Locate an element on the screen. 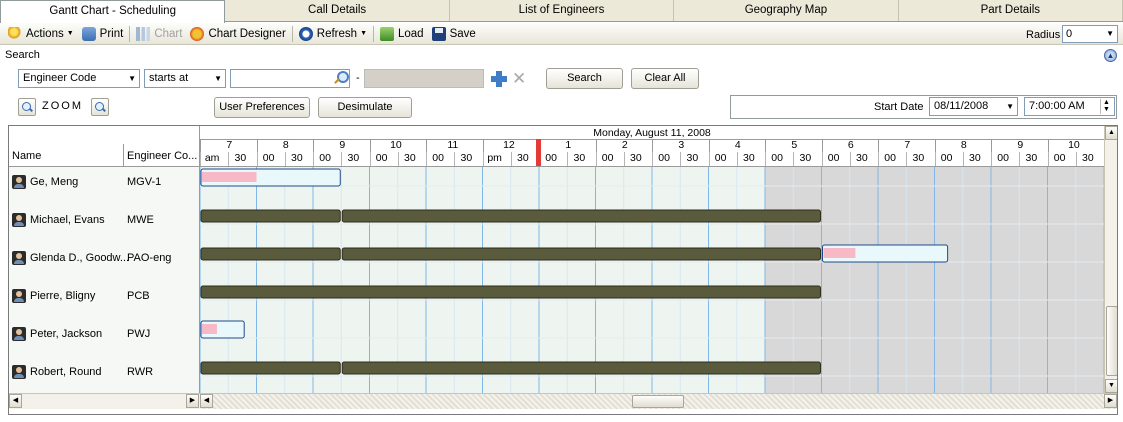 The height and width of the screenshot is (422, 1123). load-button: Load is located at coordinates (402, 34).